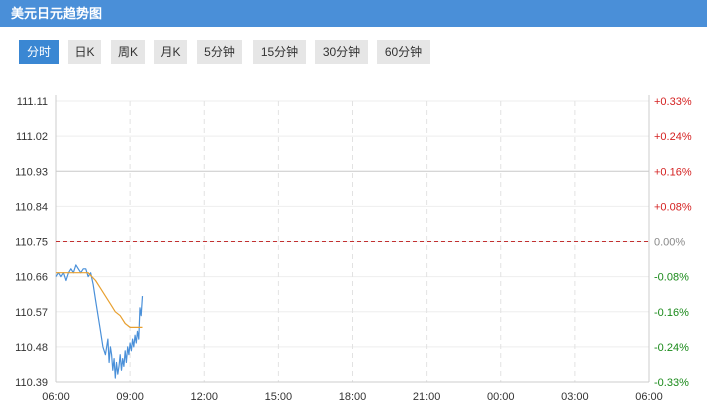 Image resolution: width=707 pixels, height=416 pixels. Describe the element at coordinates (671, 278) in the screenshot. I see `y-tick-label-right: -0.08%` at that location.